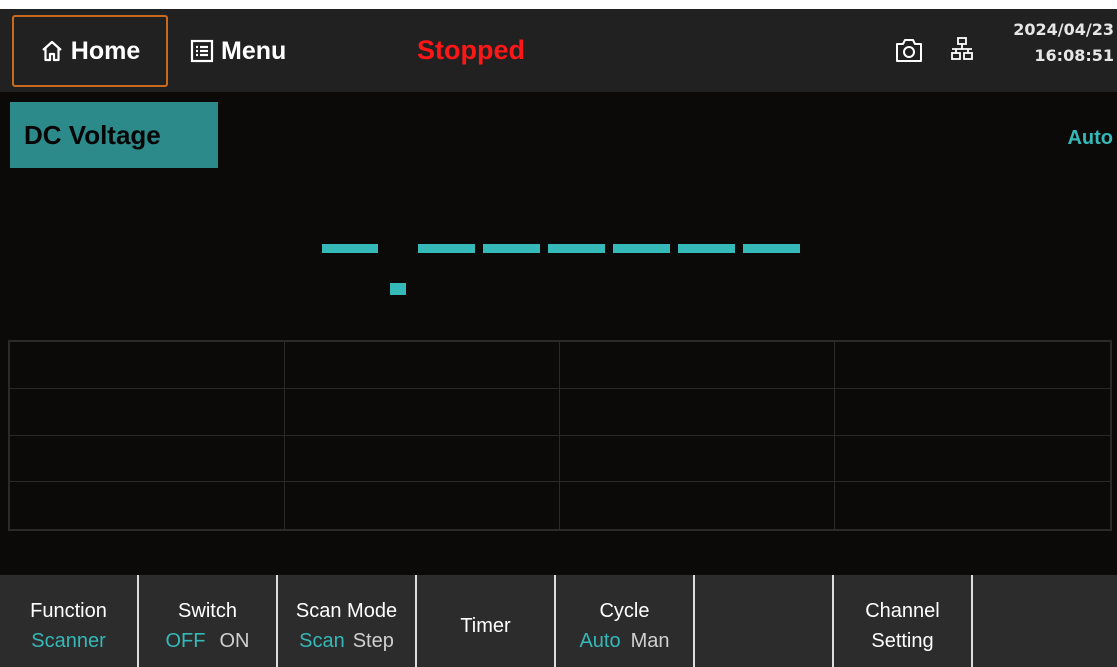 Image resolution: width=1117 pixels, height=667 pixels. What do you see at coordinates (185, 640) in the screenshot?
I see `switch-option-off: OFF` at bounding box center [185, 640].